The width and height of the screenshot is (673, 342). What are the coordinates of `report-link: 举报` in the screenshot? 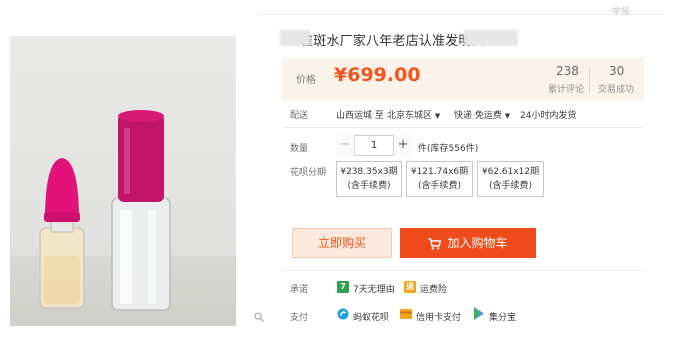 It's located at (621, 10).